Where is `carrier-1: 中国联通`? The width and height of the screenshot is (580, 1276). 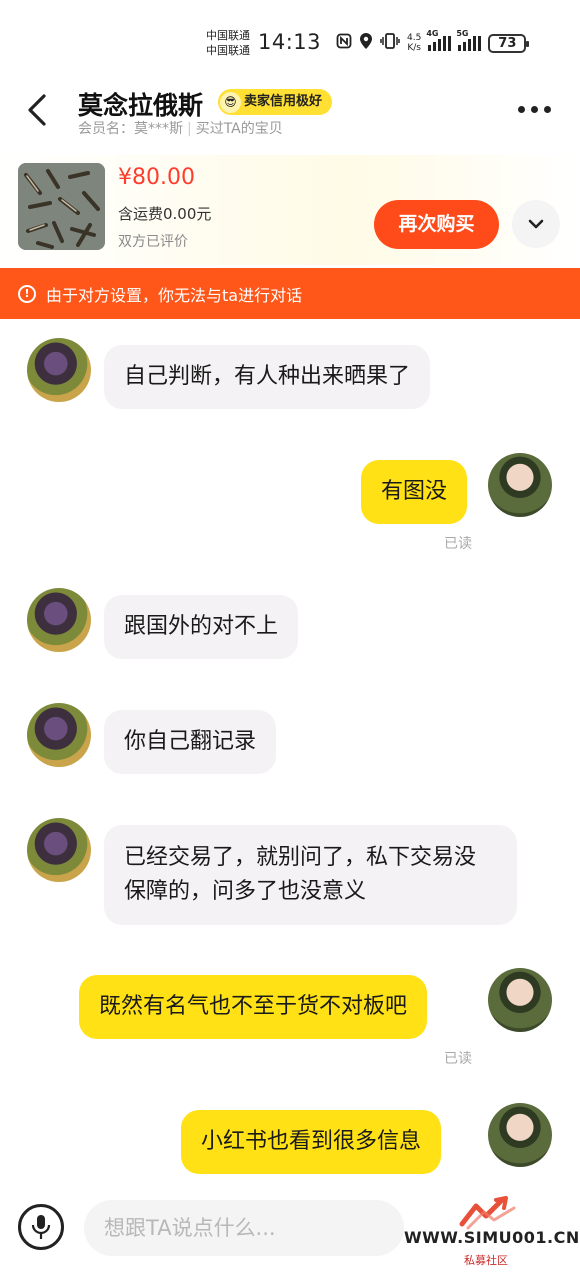
carrier-1: 中国联通 is located at coordinates (228, 35).